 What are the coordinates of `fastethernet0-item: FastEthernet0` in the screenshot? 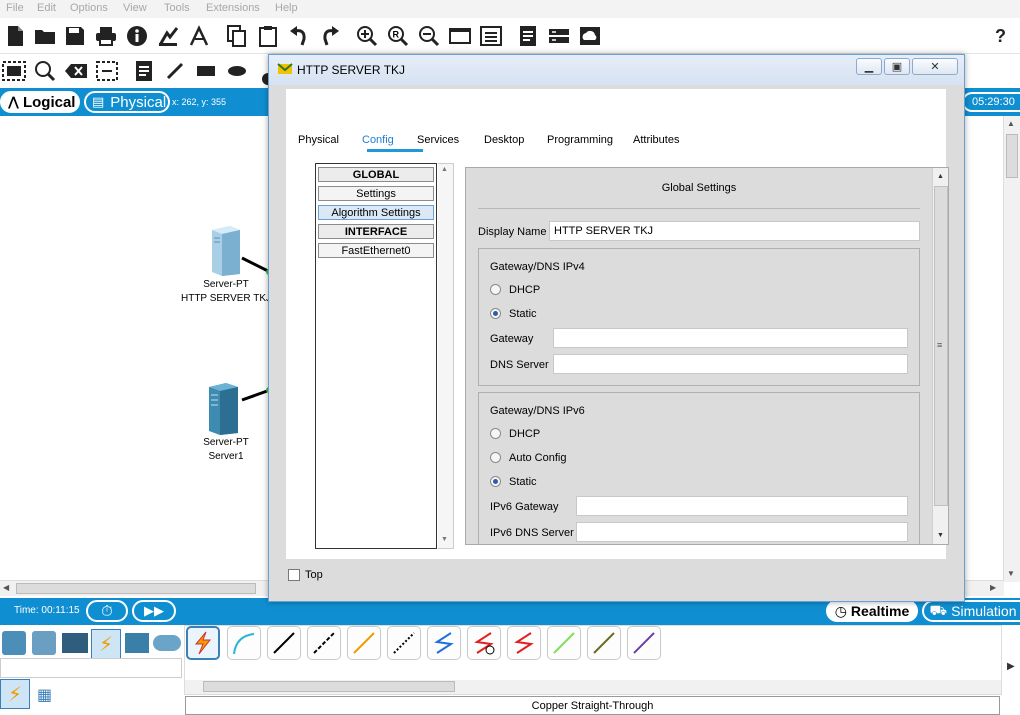 It's located at (376, 250).